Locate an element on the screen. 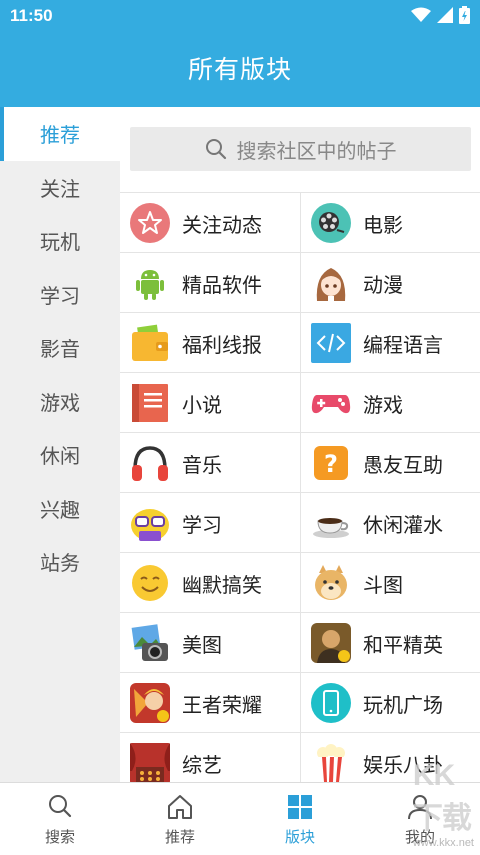  sidebar-item-site-affairs: 站务 is located at coordinates (60, 562).